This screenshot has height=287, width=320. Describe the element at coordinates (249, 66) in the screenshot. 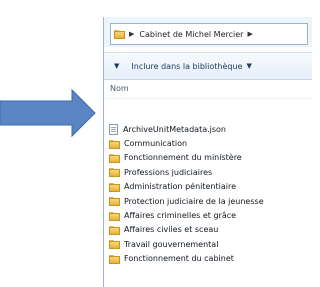

I see `dropdown-arrow-icon: ▼` at that location.